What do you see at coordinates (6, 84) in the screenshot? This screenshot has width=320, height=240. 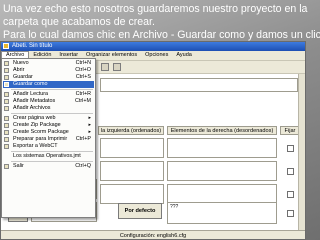 I see `save-as-icon` at bounding box center [6, 84].